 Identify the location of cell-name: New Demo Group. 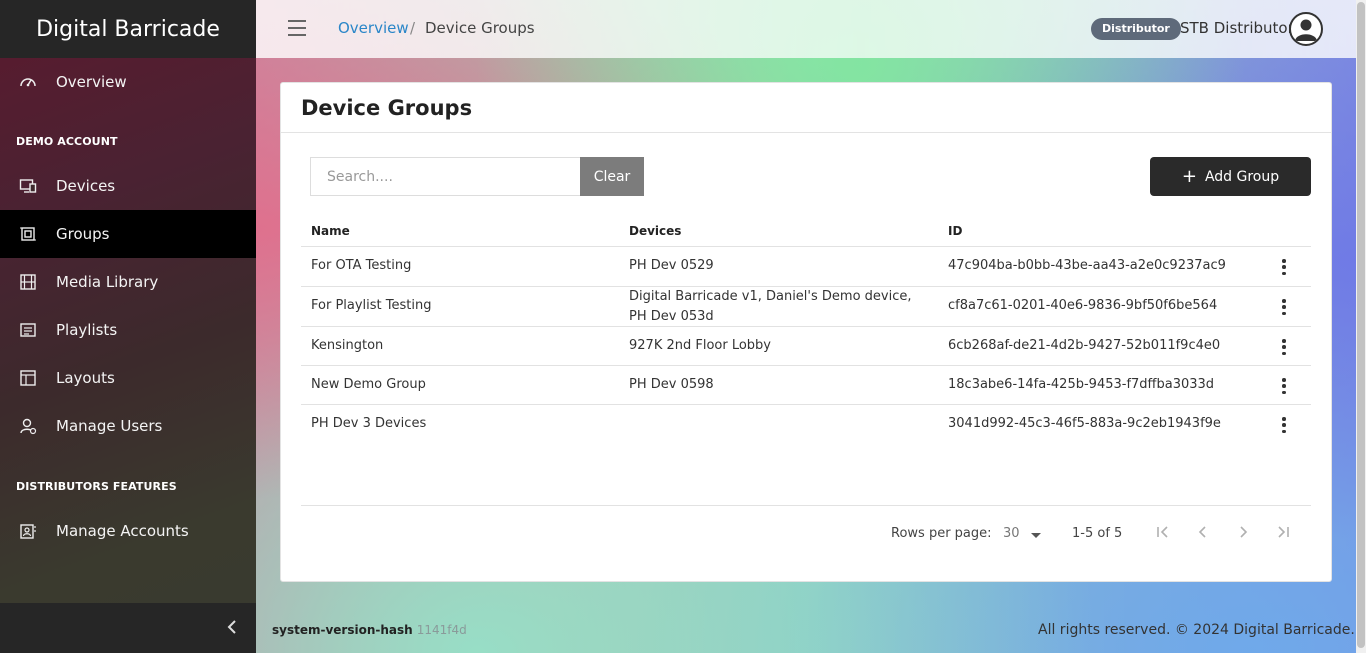
(368, 384).